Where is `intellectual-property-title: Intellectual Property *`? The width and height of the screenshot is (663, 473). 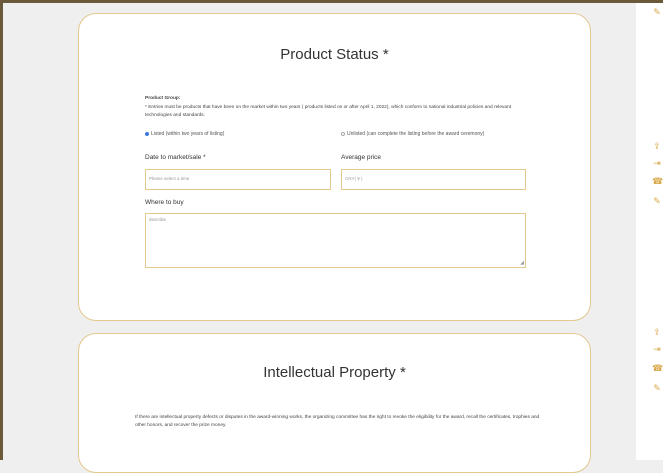
intellectual-property-title: Intellectual Property * is located at coordinates (334, 372).